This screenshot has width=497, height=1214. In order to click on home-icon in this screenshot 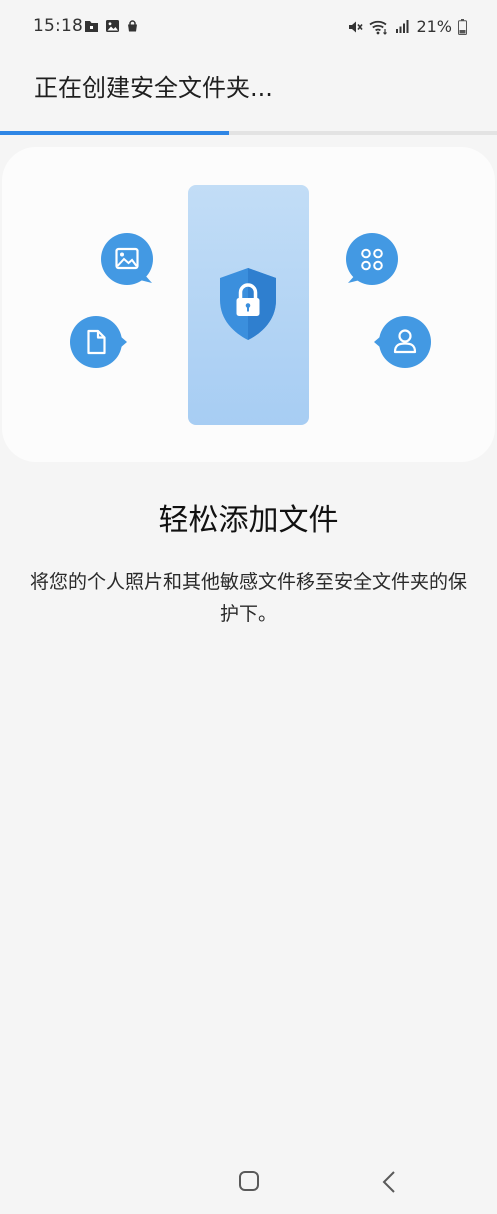, I will do `click(249, 1181)`.